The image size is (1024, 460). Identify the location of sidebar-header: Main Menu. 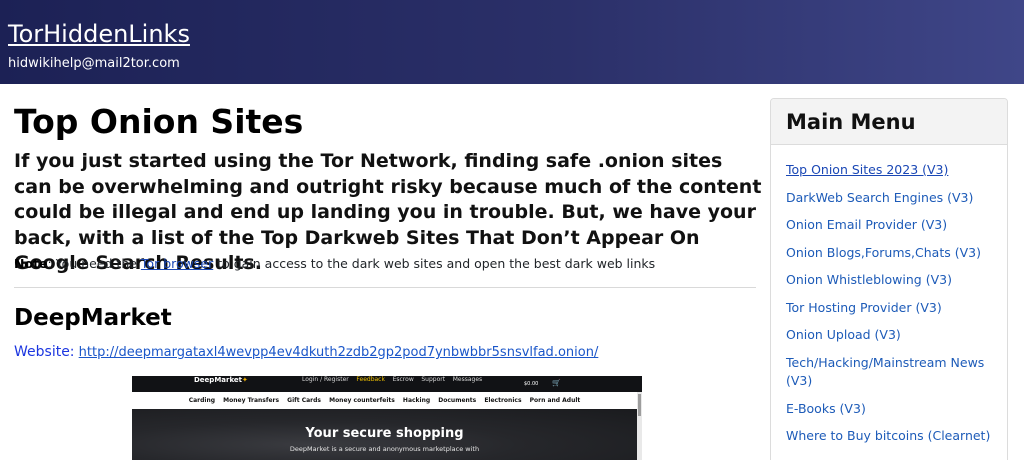
(889, 122).